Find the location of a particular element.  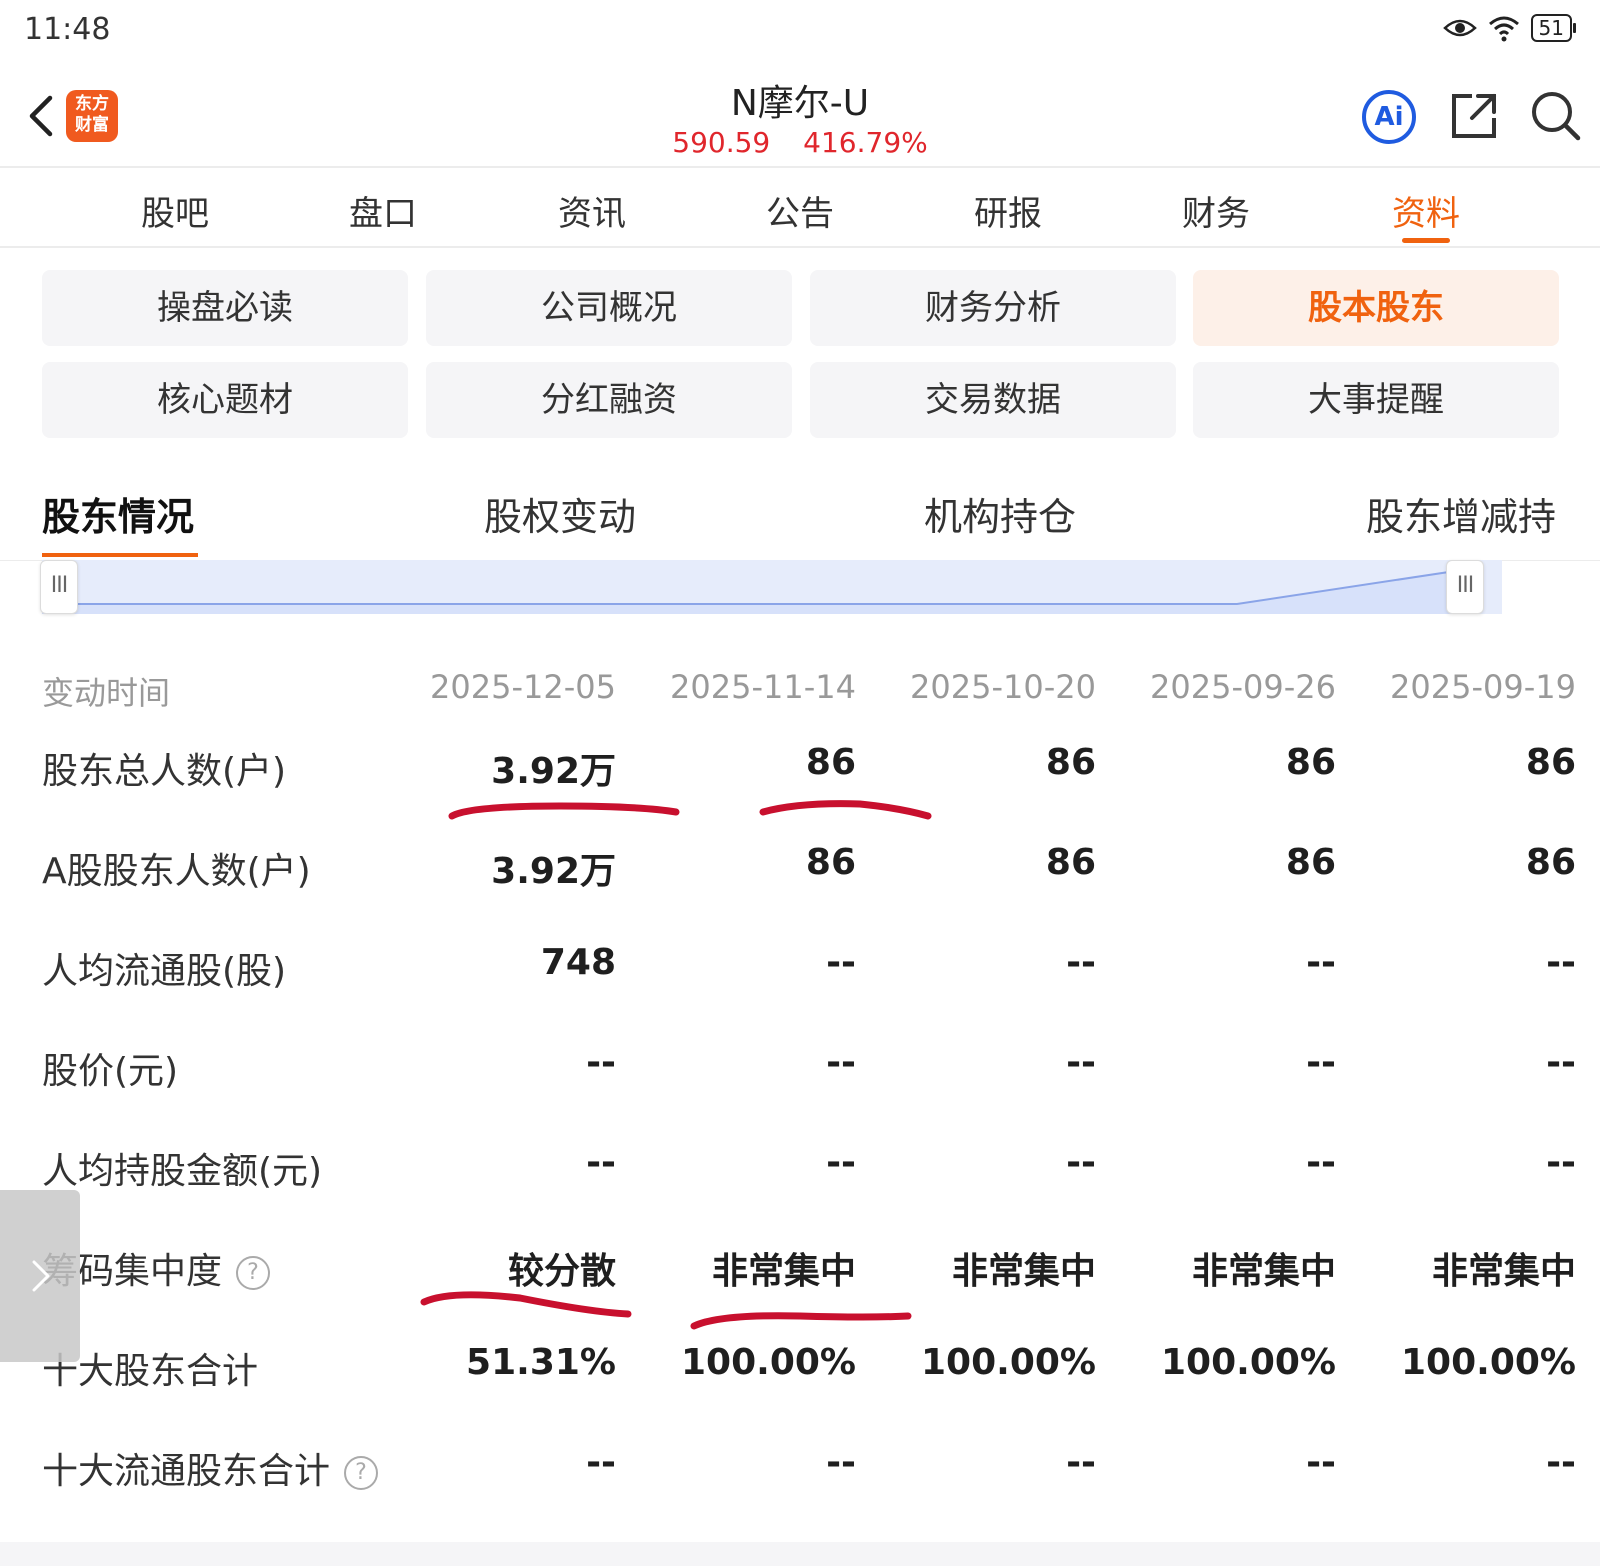

wifi-icon is located at coordinates (1503, 29).